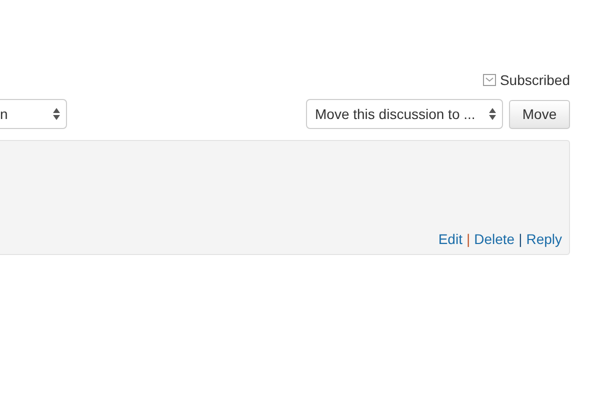 The width and height of the screenshot is (604, 412). Describe the element at coordinates (450, 239) in the screenshot. I see `post-action-link: Edit` at that location.